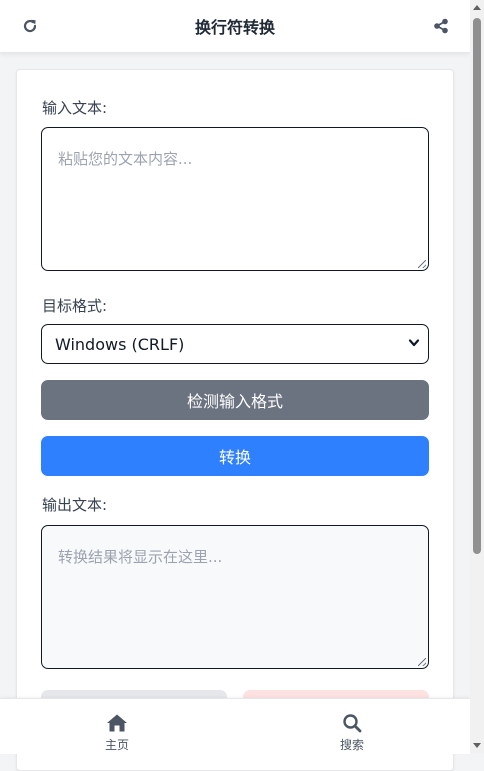 Image resolution: width=484 pixels, height=771 pixels. What do you see at coordinates (75, 505) in the screenshot?
I see `output-label: 输出文本:` at bounding box center [75, 505].